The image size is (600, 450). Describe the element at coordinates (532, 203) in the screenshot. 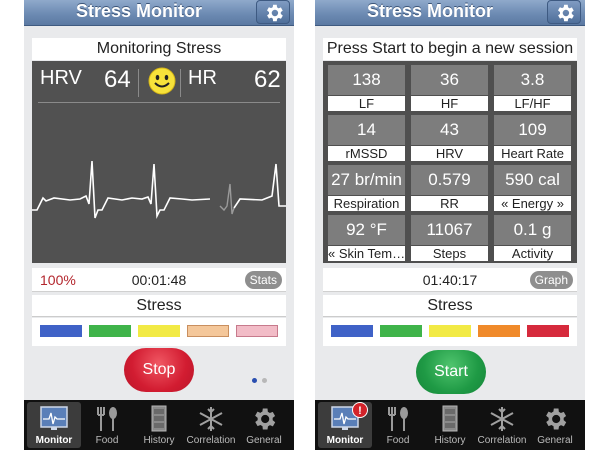

I see `metric-label: « Energy »` at that location.